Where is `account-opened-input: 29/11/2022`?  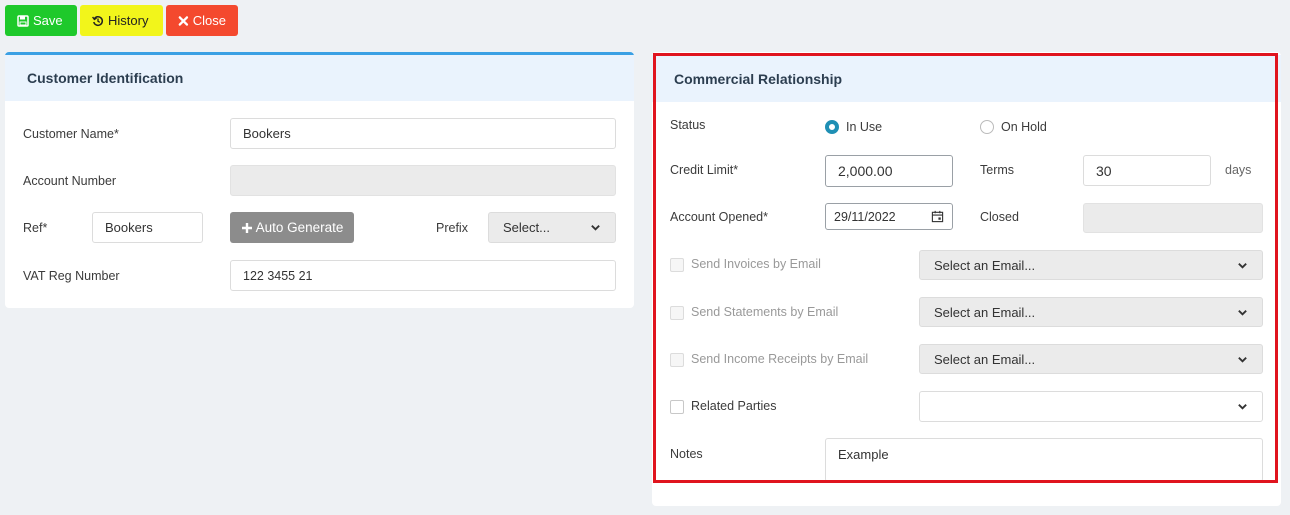
account-opened-input: 29/11/2022 is located at coordinates (889, 216).